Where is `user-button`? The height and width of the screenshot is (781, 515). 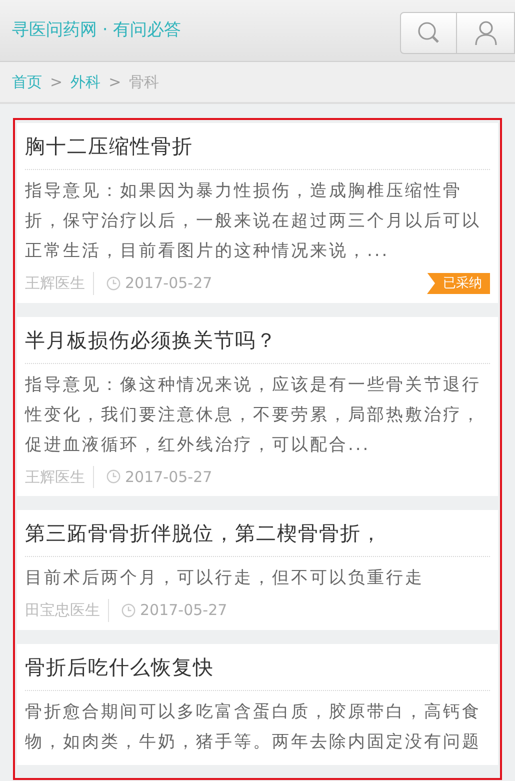 user-button is located at coordinates (486, 33).